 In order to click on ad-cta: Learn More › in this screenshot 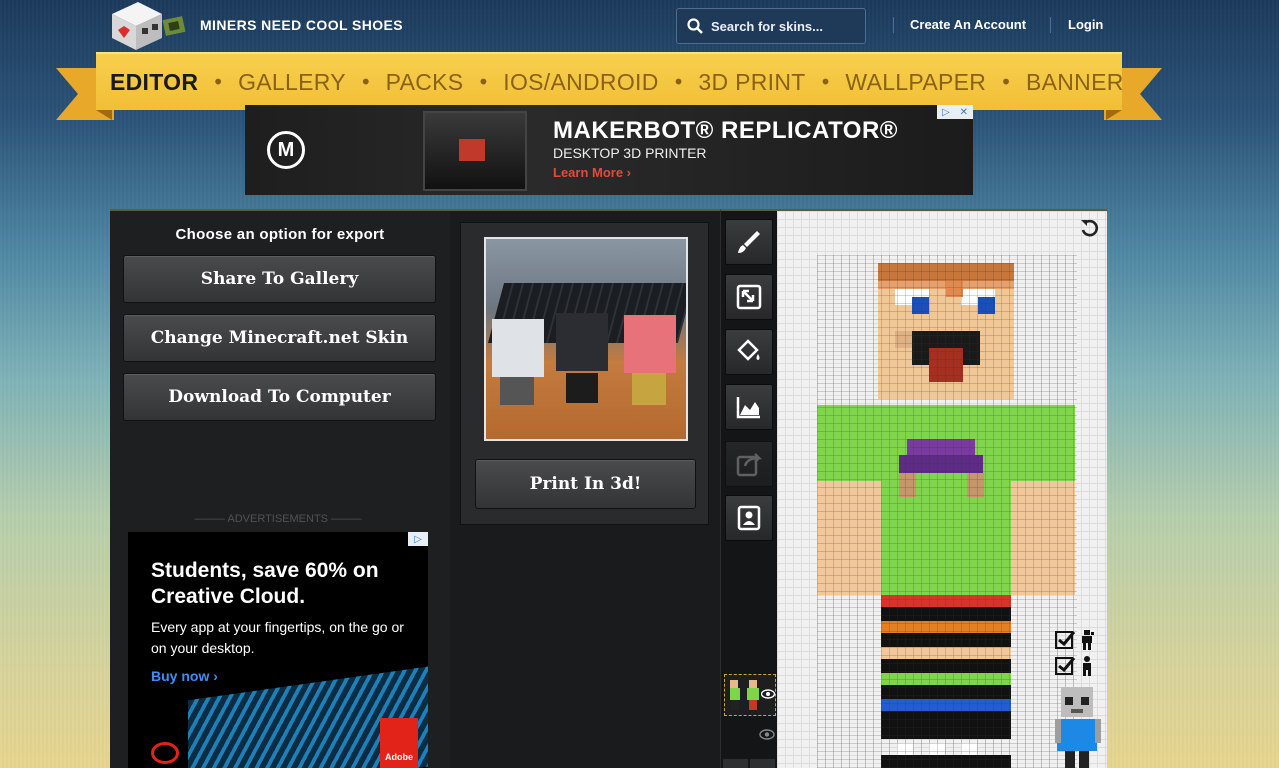, I will do `click(592, 172)`.